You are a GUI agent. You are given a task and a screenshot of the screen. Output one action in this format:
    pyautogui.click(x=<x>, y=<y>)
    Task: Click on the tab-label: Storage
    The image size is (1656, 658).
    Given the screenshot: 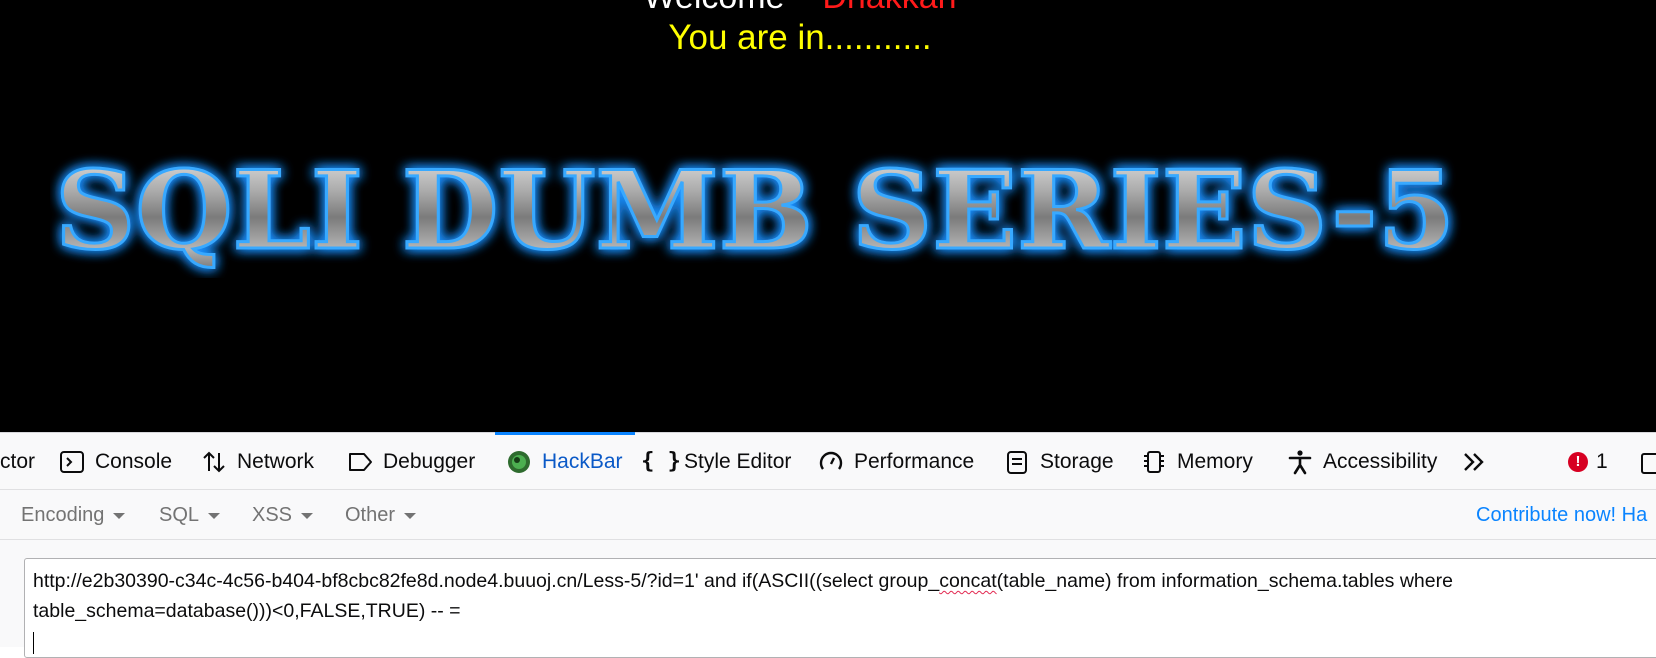 What is the action you would take?
    pyautogui.click(x=1077, y=461)
    